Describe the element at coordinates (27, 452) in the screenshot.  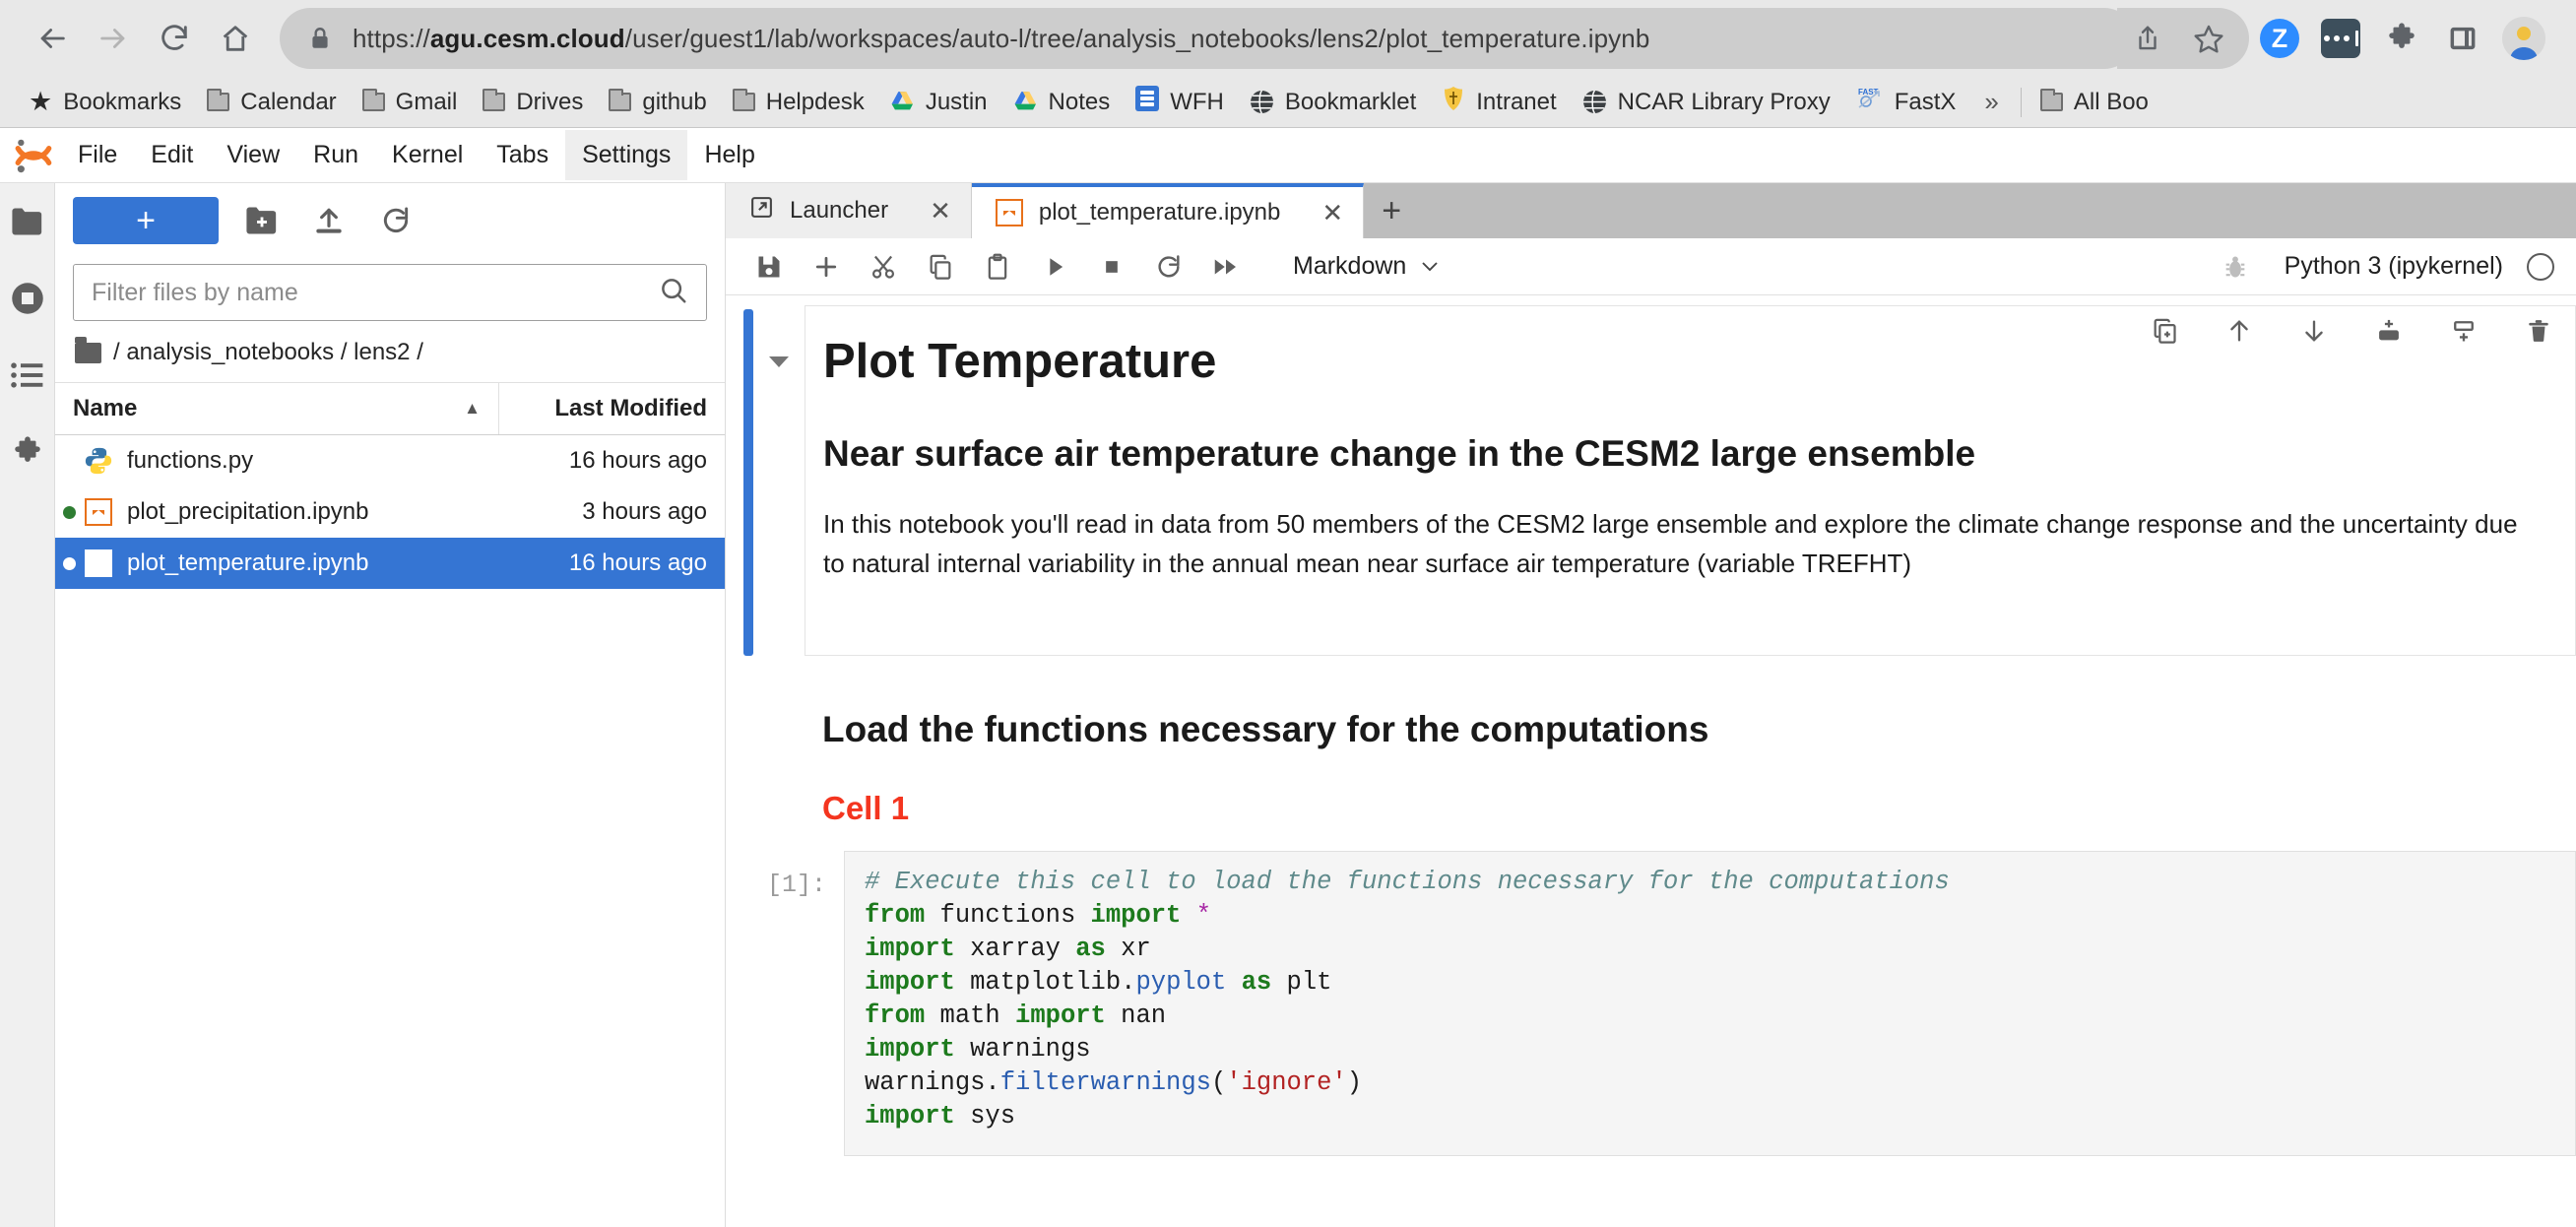
I see `extension-manager-icon` at that location.